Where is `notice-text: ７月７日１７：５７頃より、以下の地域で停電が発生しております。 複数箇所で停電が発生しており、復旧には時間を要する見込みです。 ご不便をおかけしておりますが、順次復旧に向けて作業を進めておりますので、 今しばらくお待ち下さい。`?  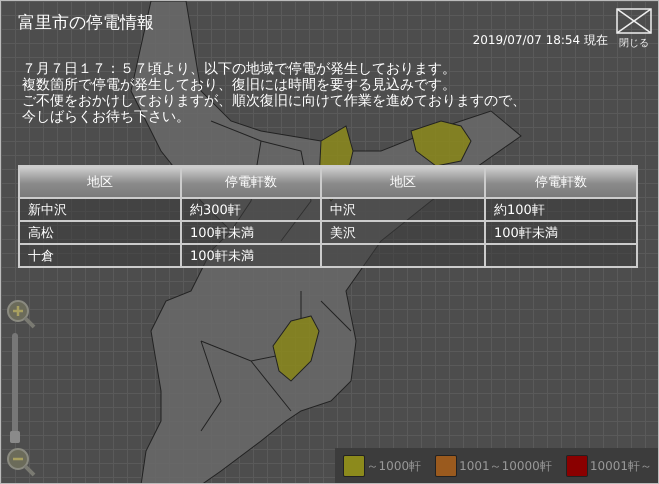
notice-text: ７月７日１７：５７頃より、以下の地域で停電が発生しております。 複数箇所で停電が発生しており、復旧には時間を要する見込みです。 ご不便をおかけしておりますが、順次復旧に向けて作業を進めておりますので、 今しばらくお待ち下さい。 is located at coordinates (274, 93).